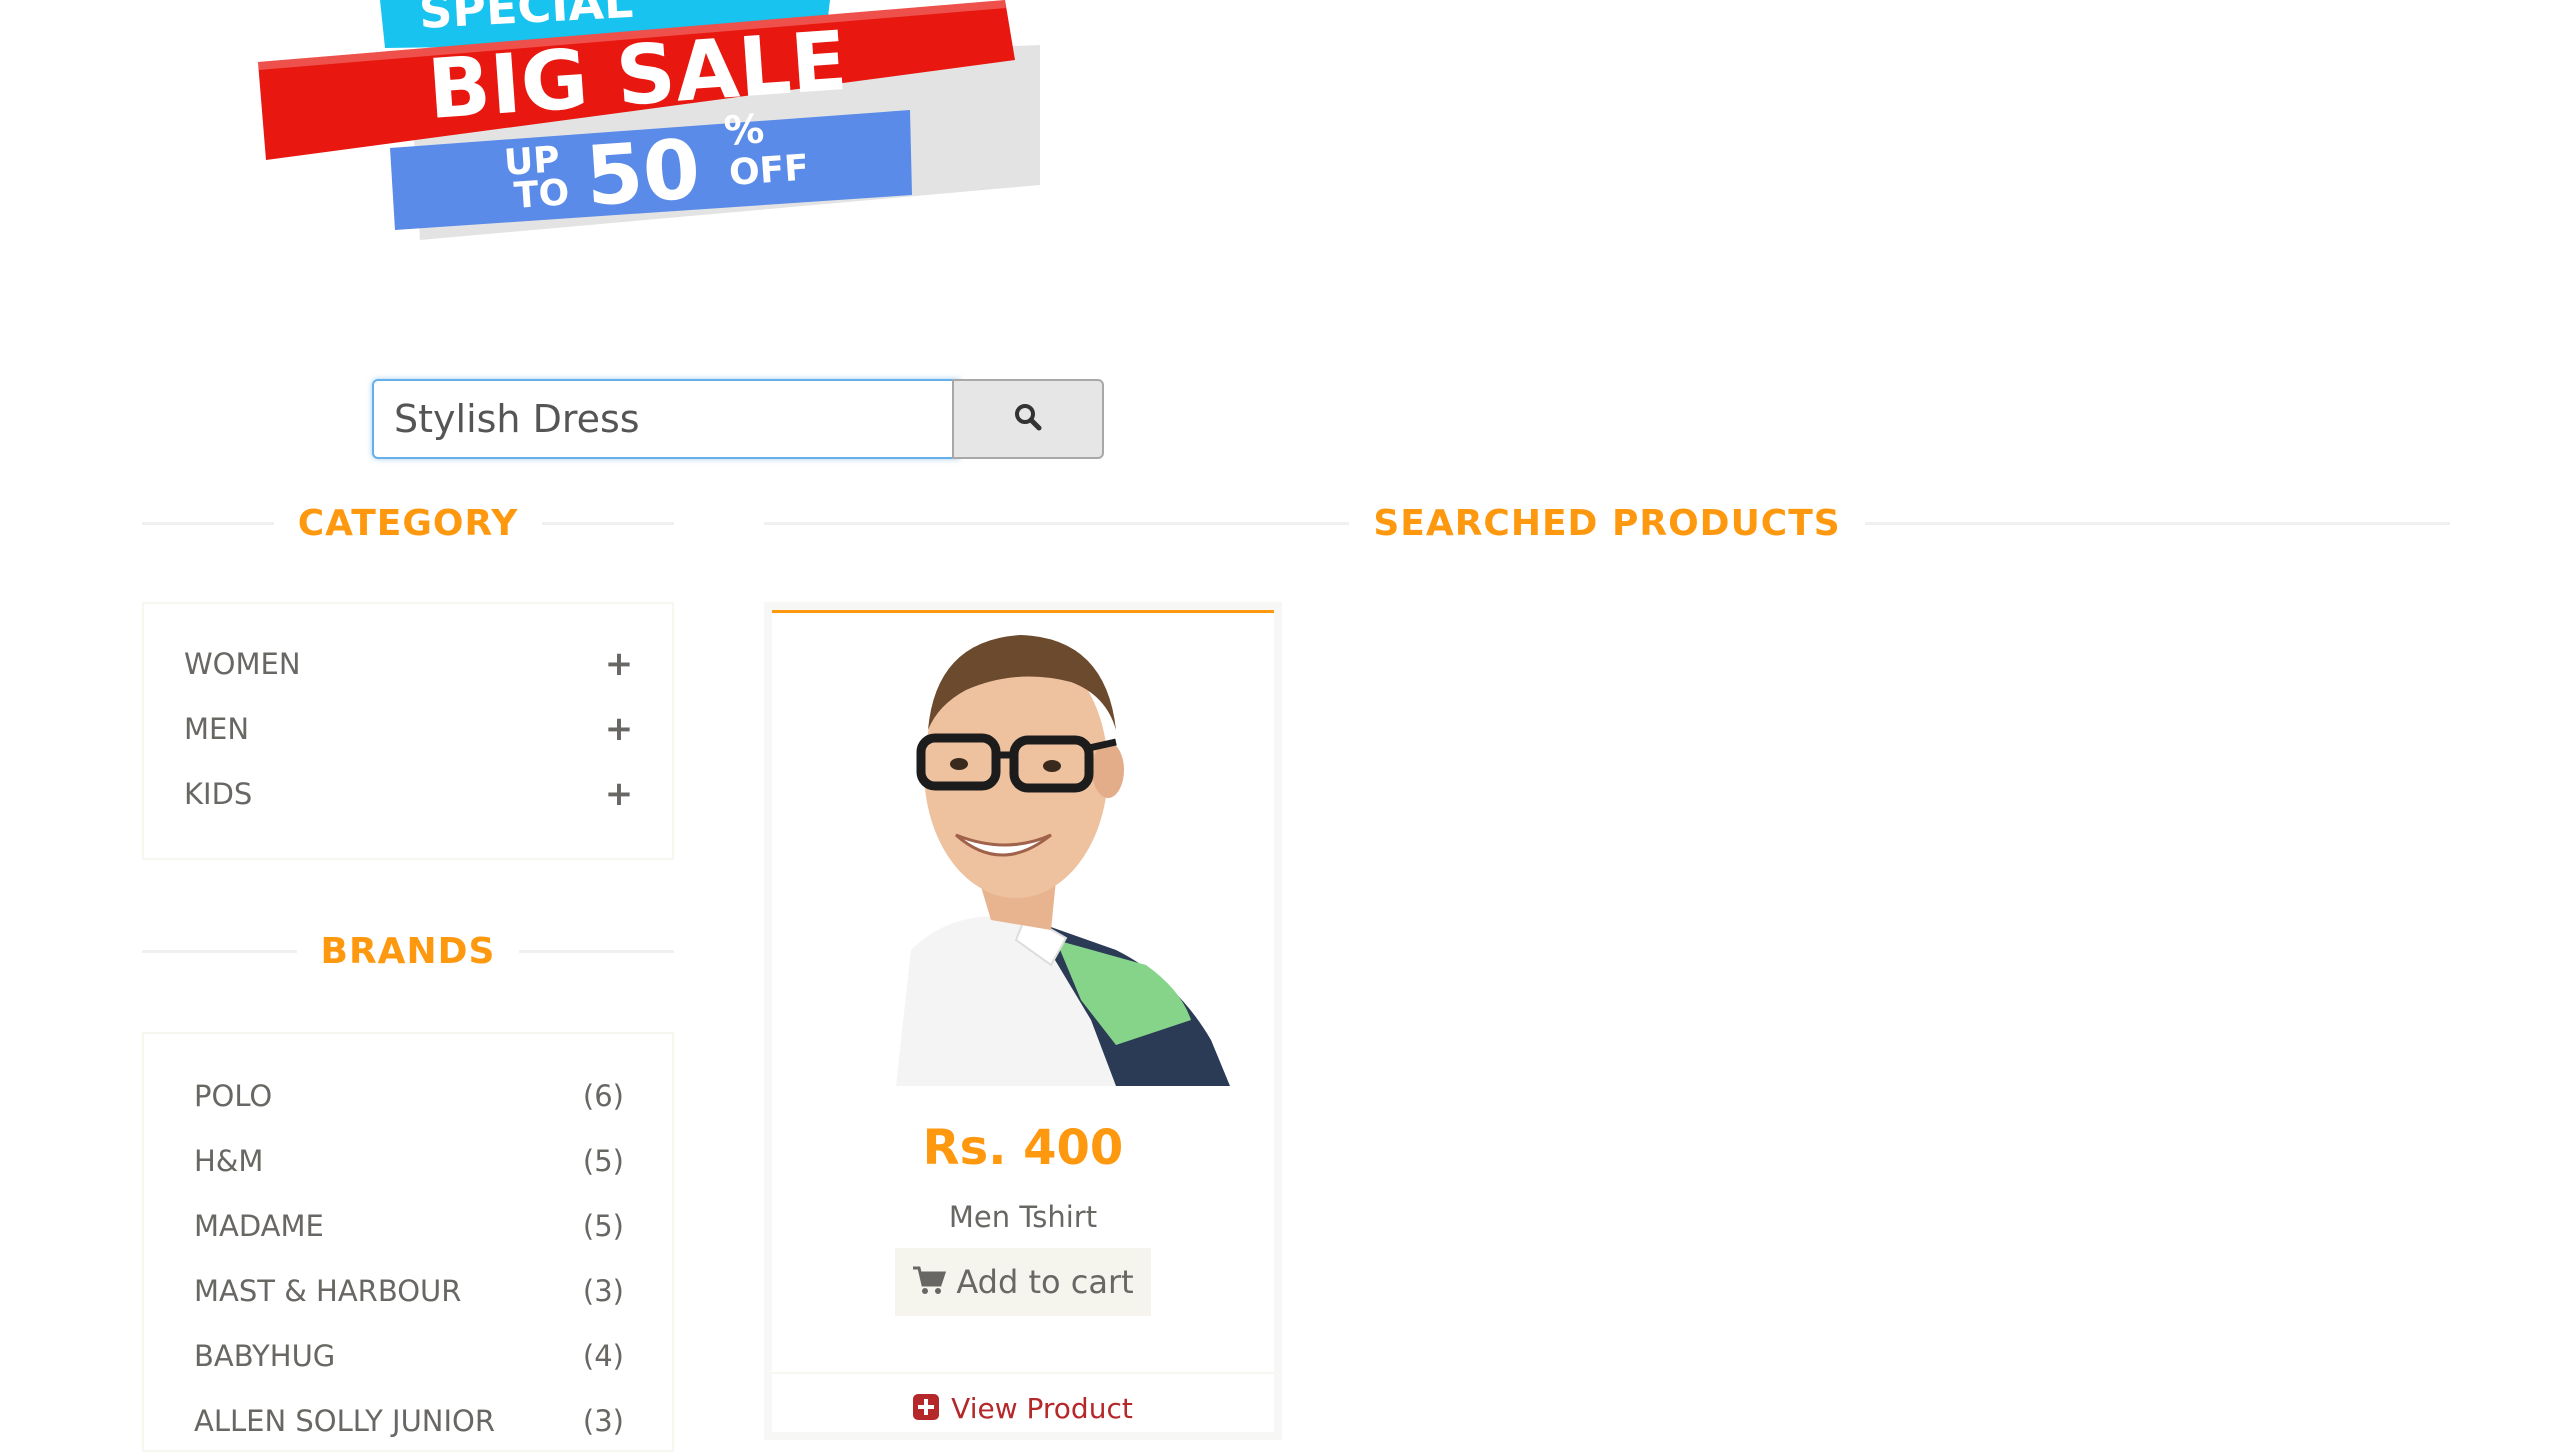 This screenshot has width=2560, height=1452. Describe the element at coordinates (649, 120) in the screenshot. I see `sale-banner-graphic: SPECIAL BIG SALE UP TO 50 % OFF` at that location.